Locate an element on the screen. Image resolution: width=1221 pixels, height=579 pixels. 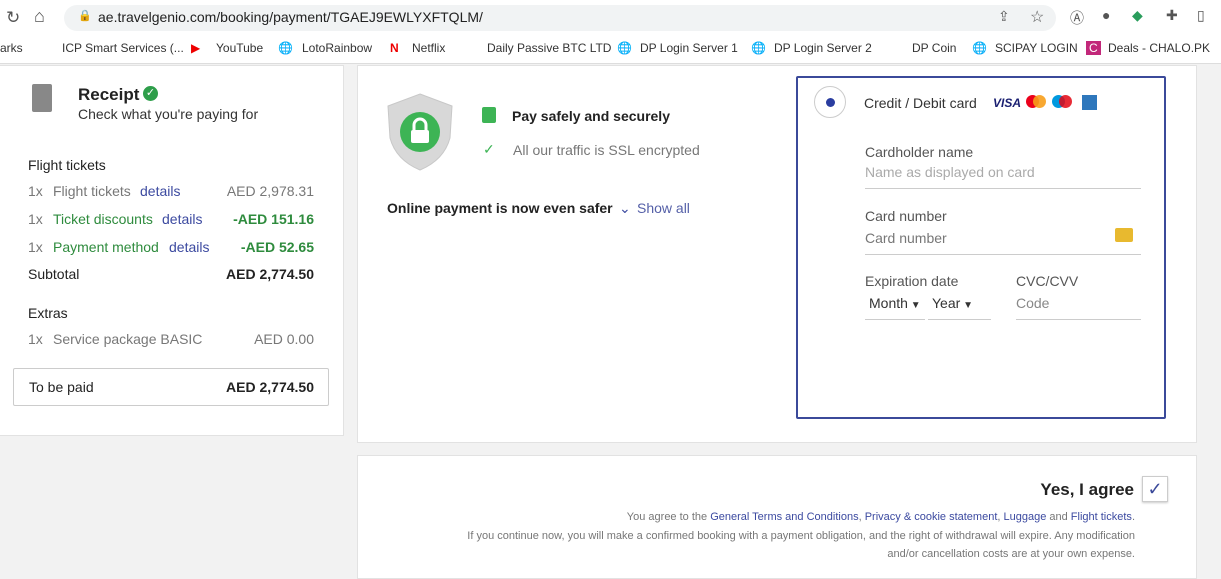
item-label: Ticket discounts is located at coordinates (103, 219).